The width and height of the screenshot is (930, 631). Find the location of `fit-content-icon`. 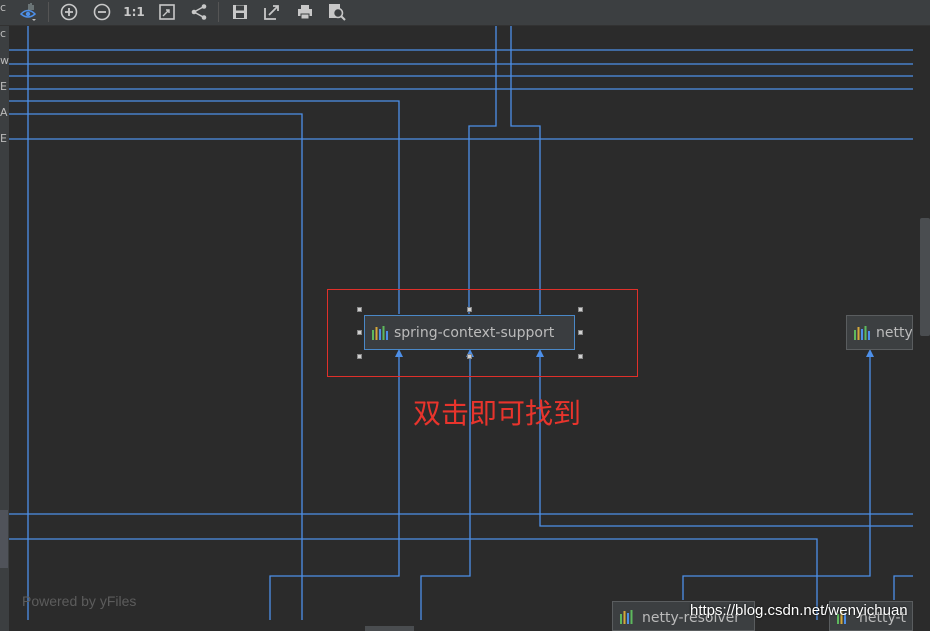

fit-content-icon is located at coordinates (167, 11).